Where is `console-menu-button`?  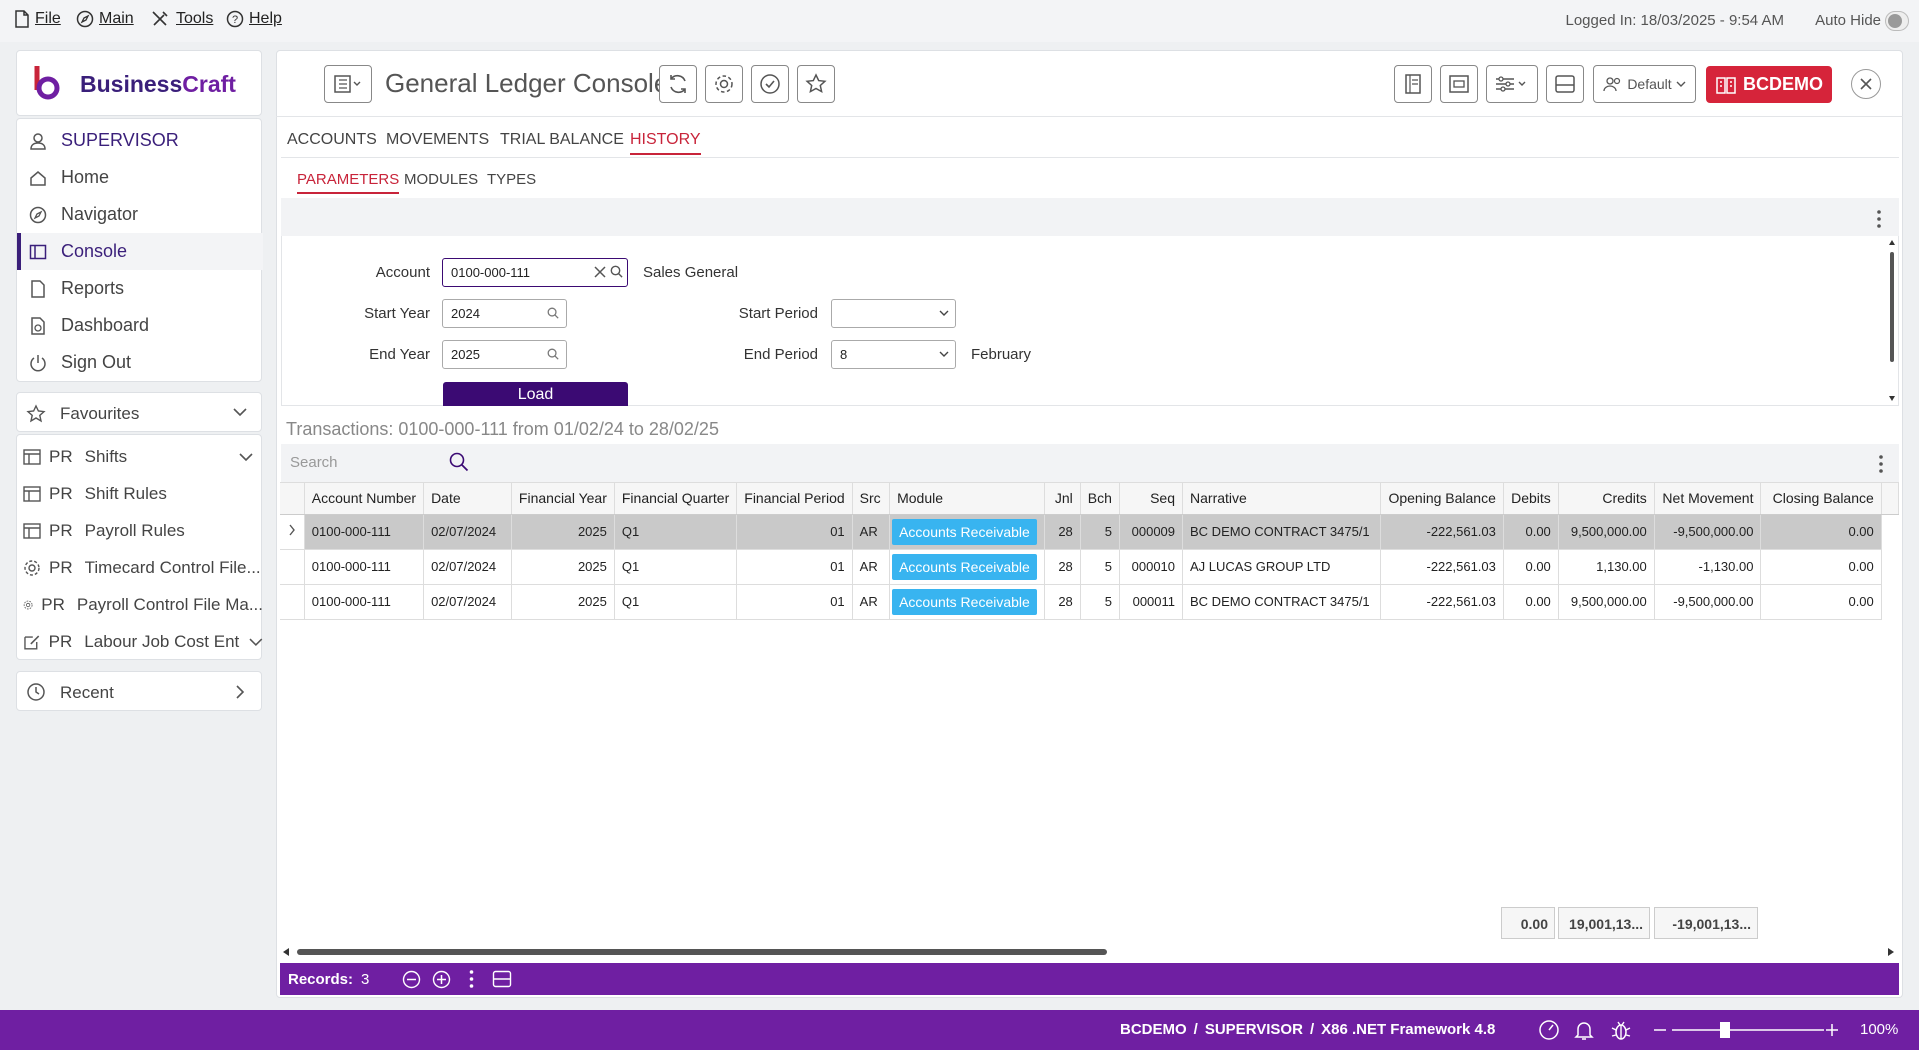 console-menu-button is located at coordinates (348, 84).